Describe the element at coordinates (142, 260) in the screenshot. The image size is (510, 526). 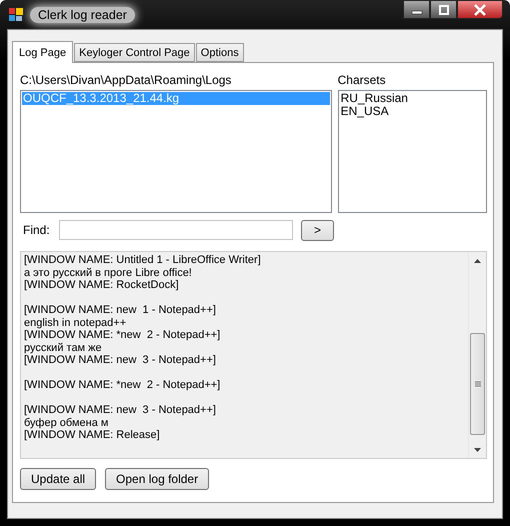
I see `log-line: [WINDOW NAME: Untitled 1 - LibreOffice Writer]` at that location.